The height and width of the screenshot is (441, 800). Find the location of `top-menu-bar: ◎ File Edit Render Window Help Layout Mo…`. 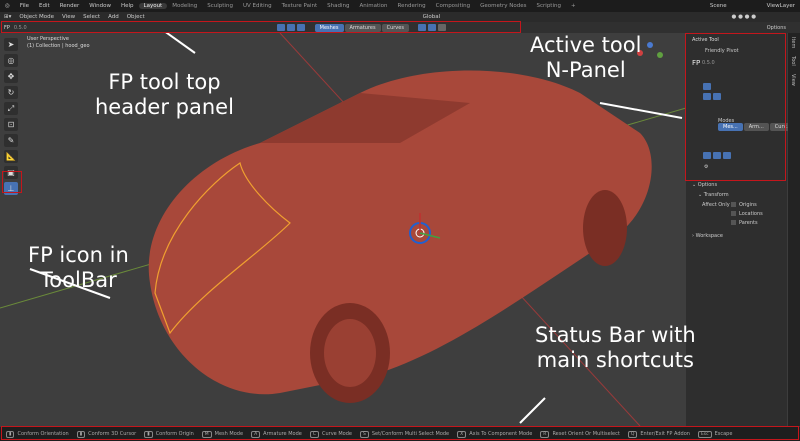

top-menu-bar: ◎ File Edit Render Window Help Layout Mo… is located at coordinates (400, 6).